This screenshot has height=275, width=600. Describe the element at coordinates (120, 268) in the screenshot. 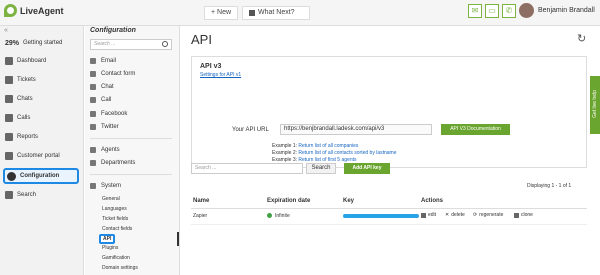

I see `config-sub-domain-settings: Domain settings` at that location.